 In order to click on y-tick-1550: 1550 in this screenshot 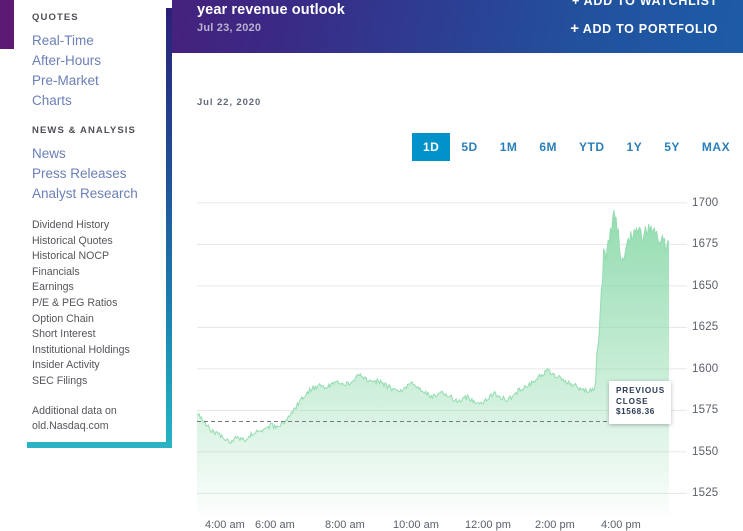, I will do `click(705, 451)`.